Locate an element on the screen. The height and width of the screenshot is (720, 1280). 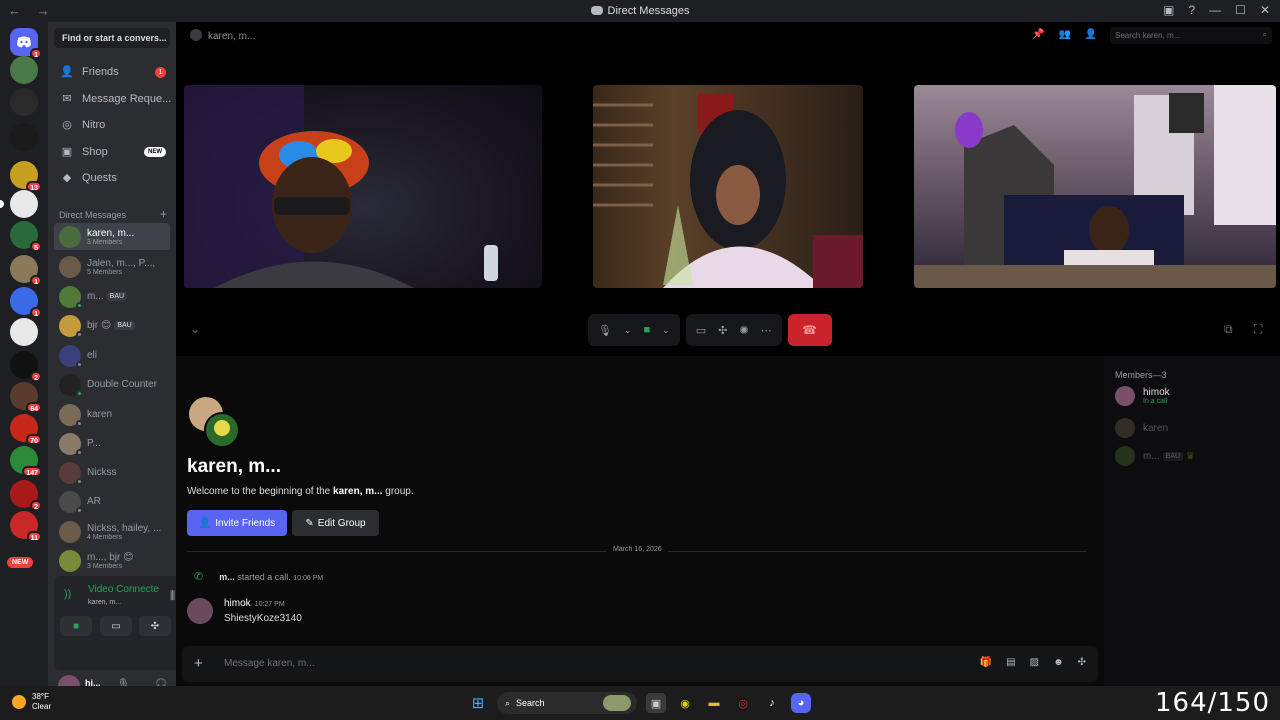
activities-icon: ✣ is located at coordinates (722, 330).